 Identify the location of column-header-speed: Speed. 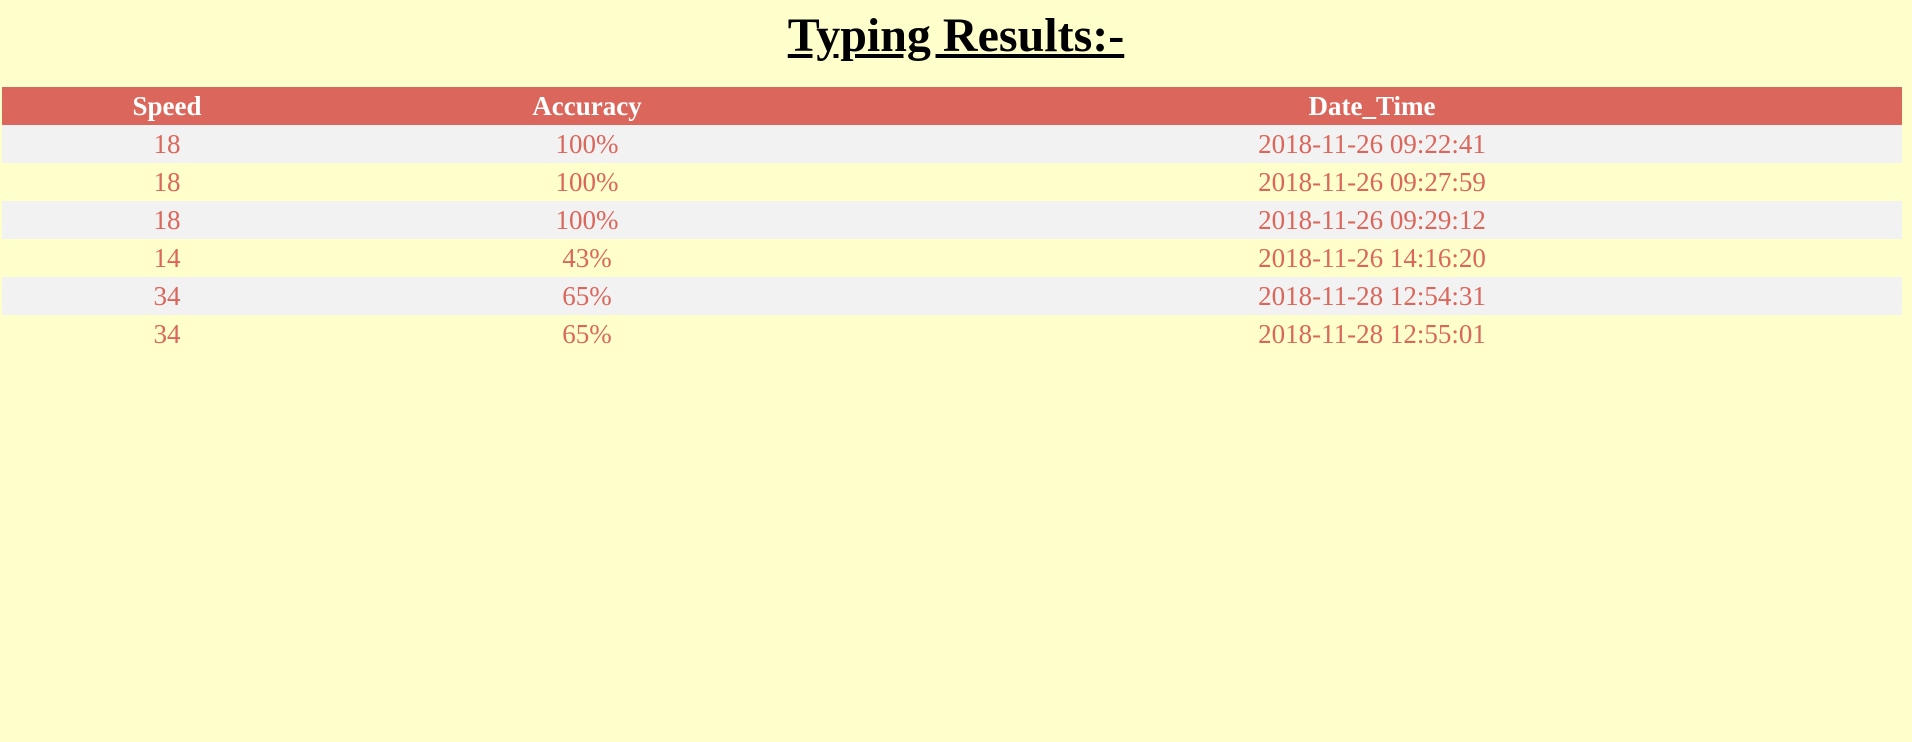
(167, 106).